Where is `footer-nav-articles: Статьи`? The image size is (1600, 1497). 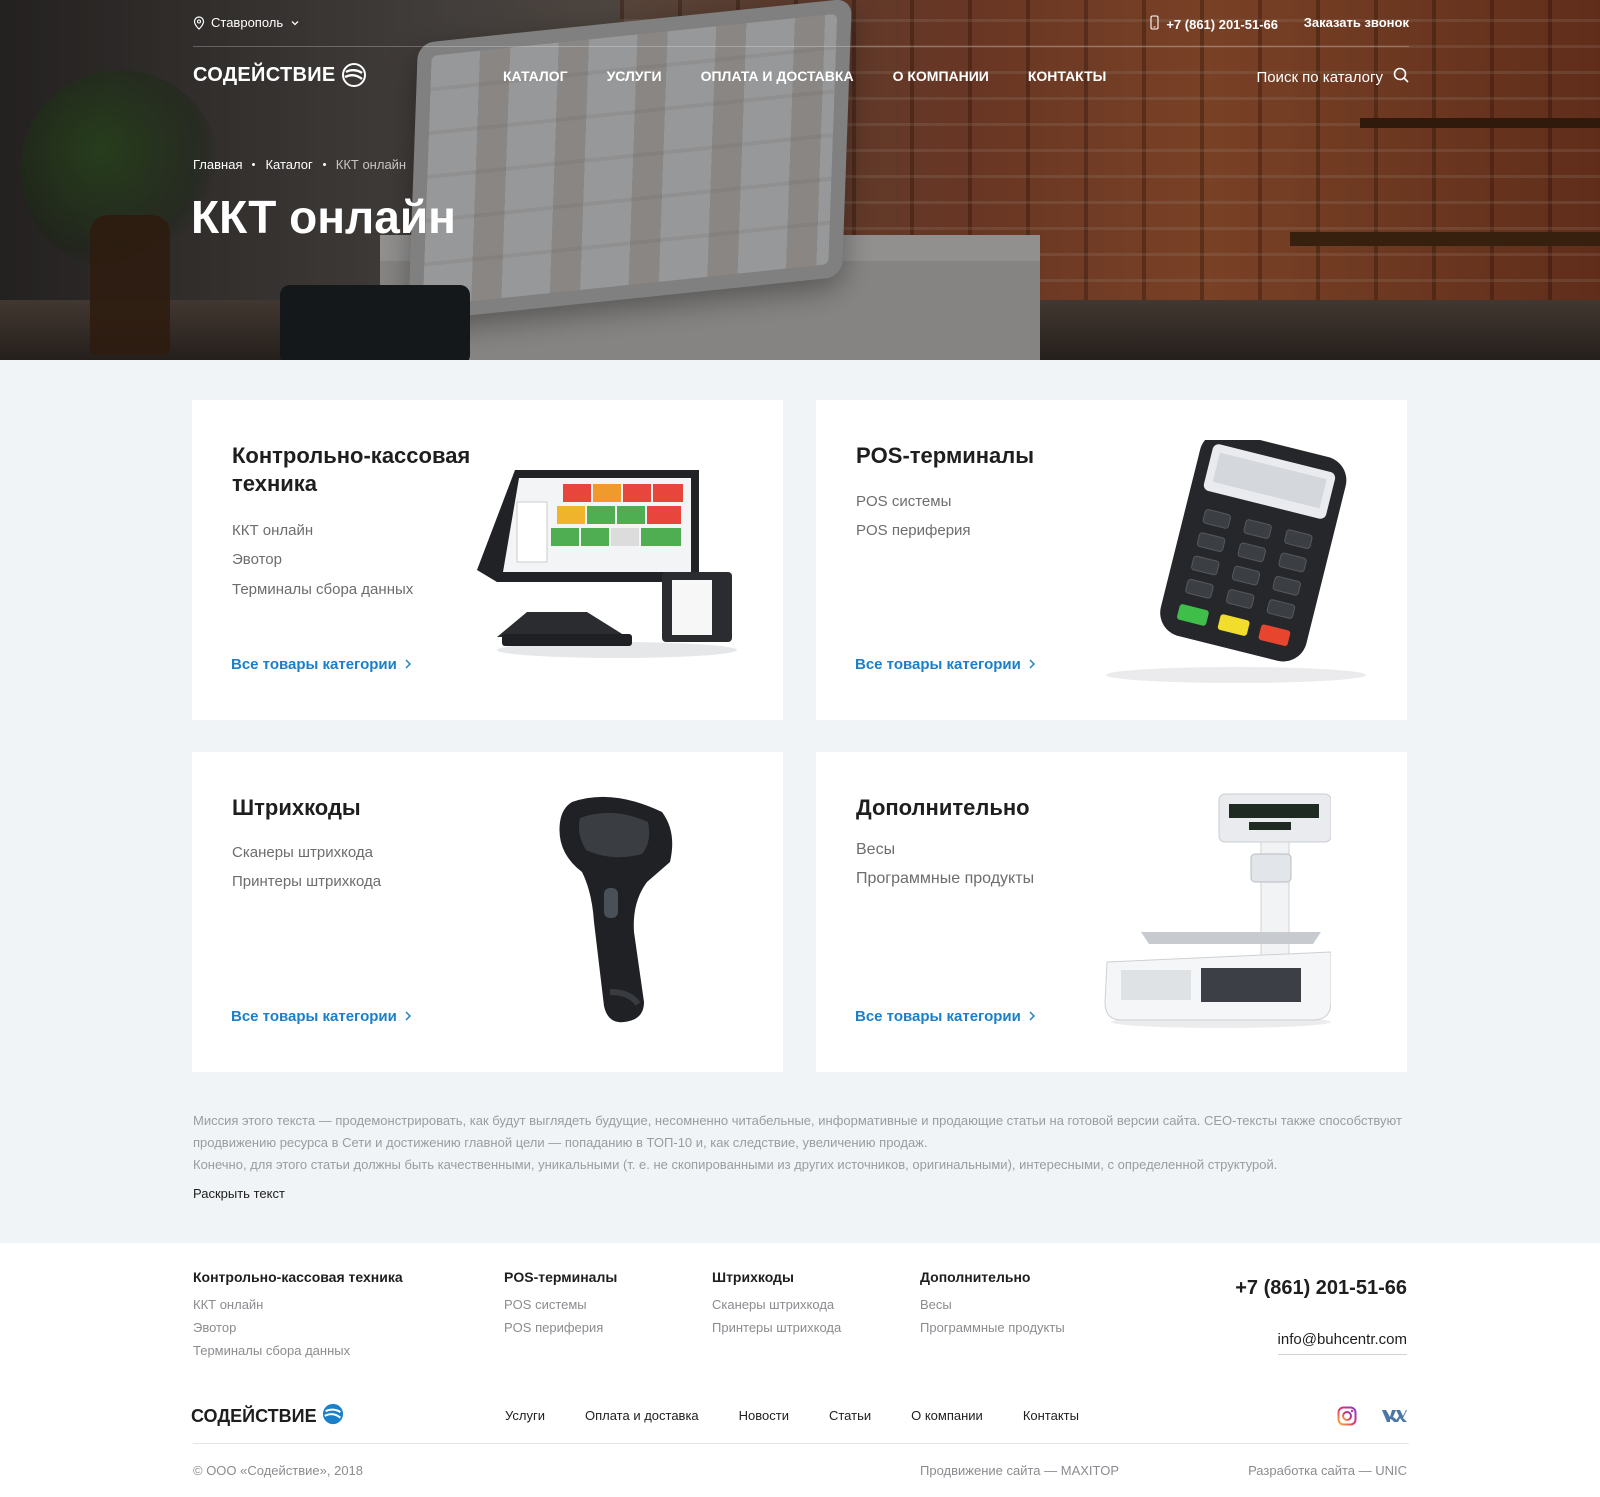
footer-nav-articles: Статьи is located at coordinates (850, 1415).